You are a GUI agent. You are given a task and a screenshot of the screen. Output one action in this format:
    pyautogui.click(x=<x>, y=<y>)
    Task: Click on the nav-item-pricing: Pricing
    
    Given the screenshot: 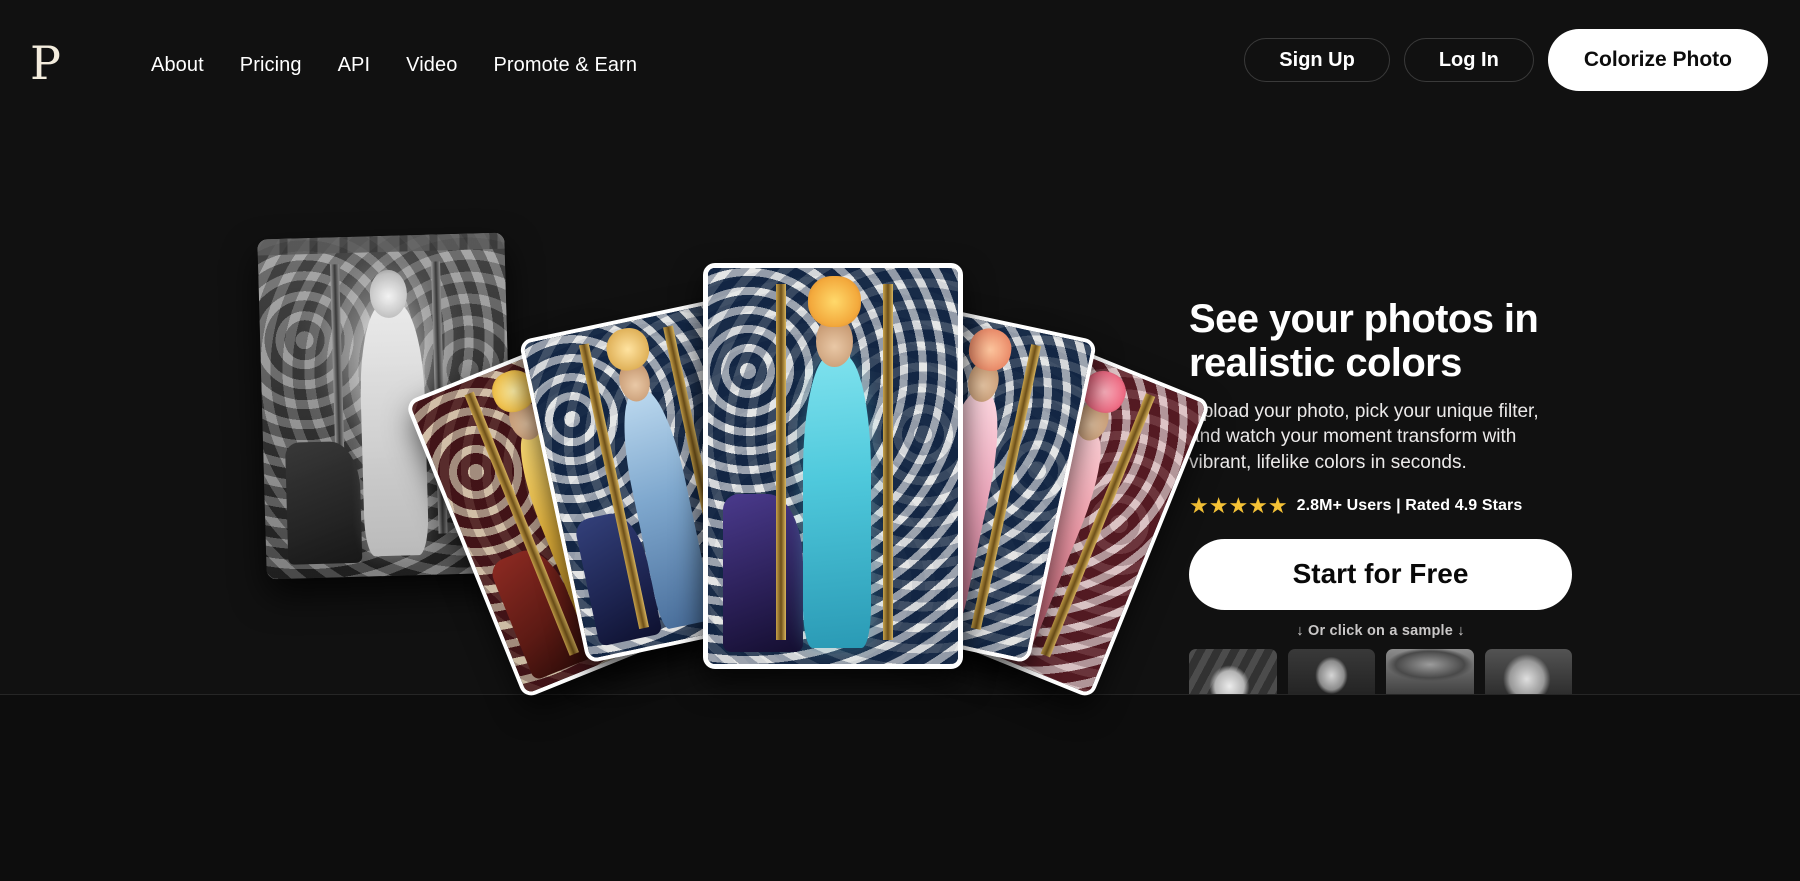 What is the action you would take?
    pyautogui.click(x=271, y=65)
    